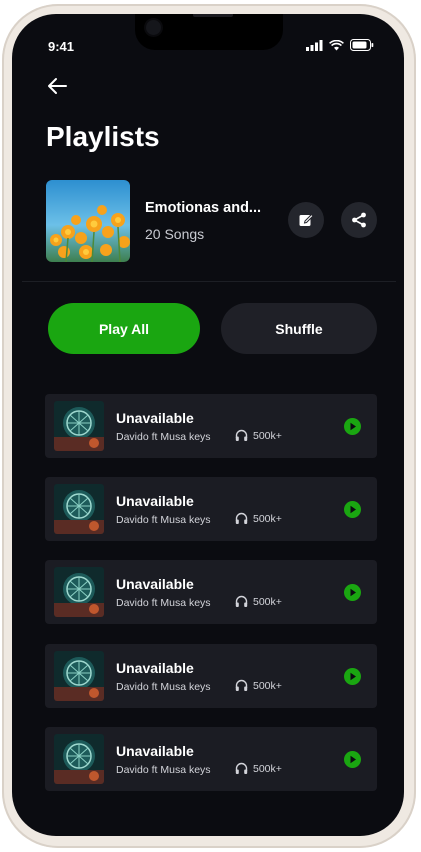  What do you see at coordinates (314, 45) in the screenshot?
I see `signal-icon` at bounding box center [314, 45].